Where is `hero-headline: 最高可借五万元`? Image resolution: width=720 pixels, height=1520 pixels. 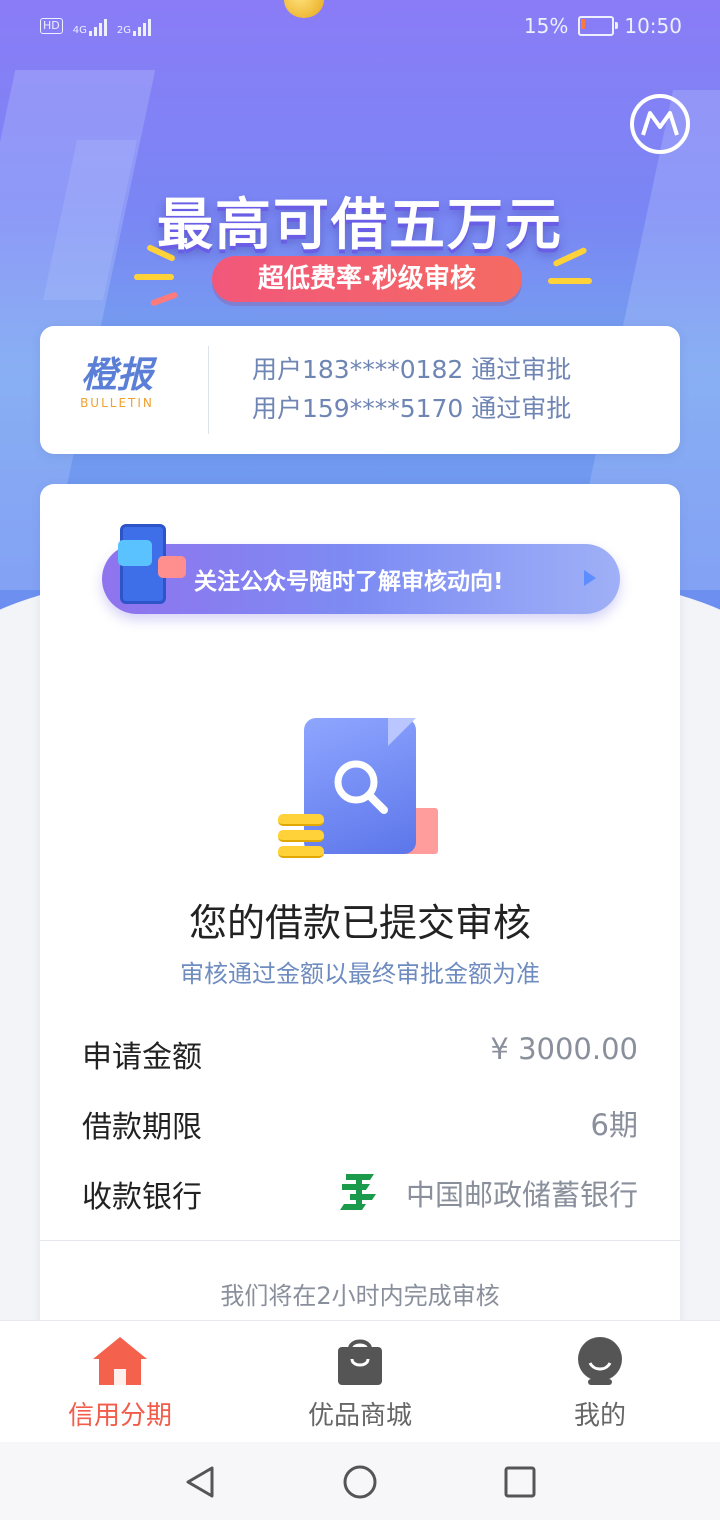 hero-headline: 最高可借五万元 is located at coordinates (360, 225).